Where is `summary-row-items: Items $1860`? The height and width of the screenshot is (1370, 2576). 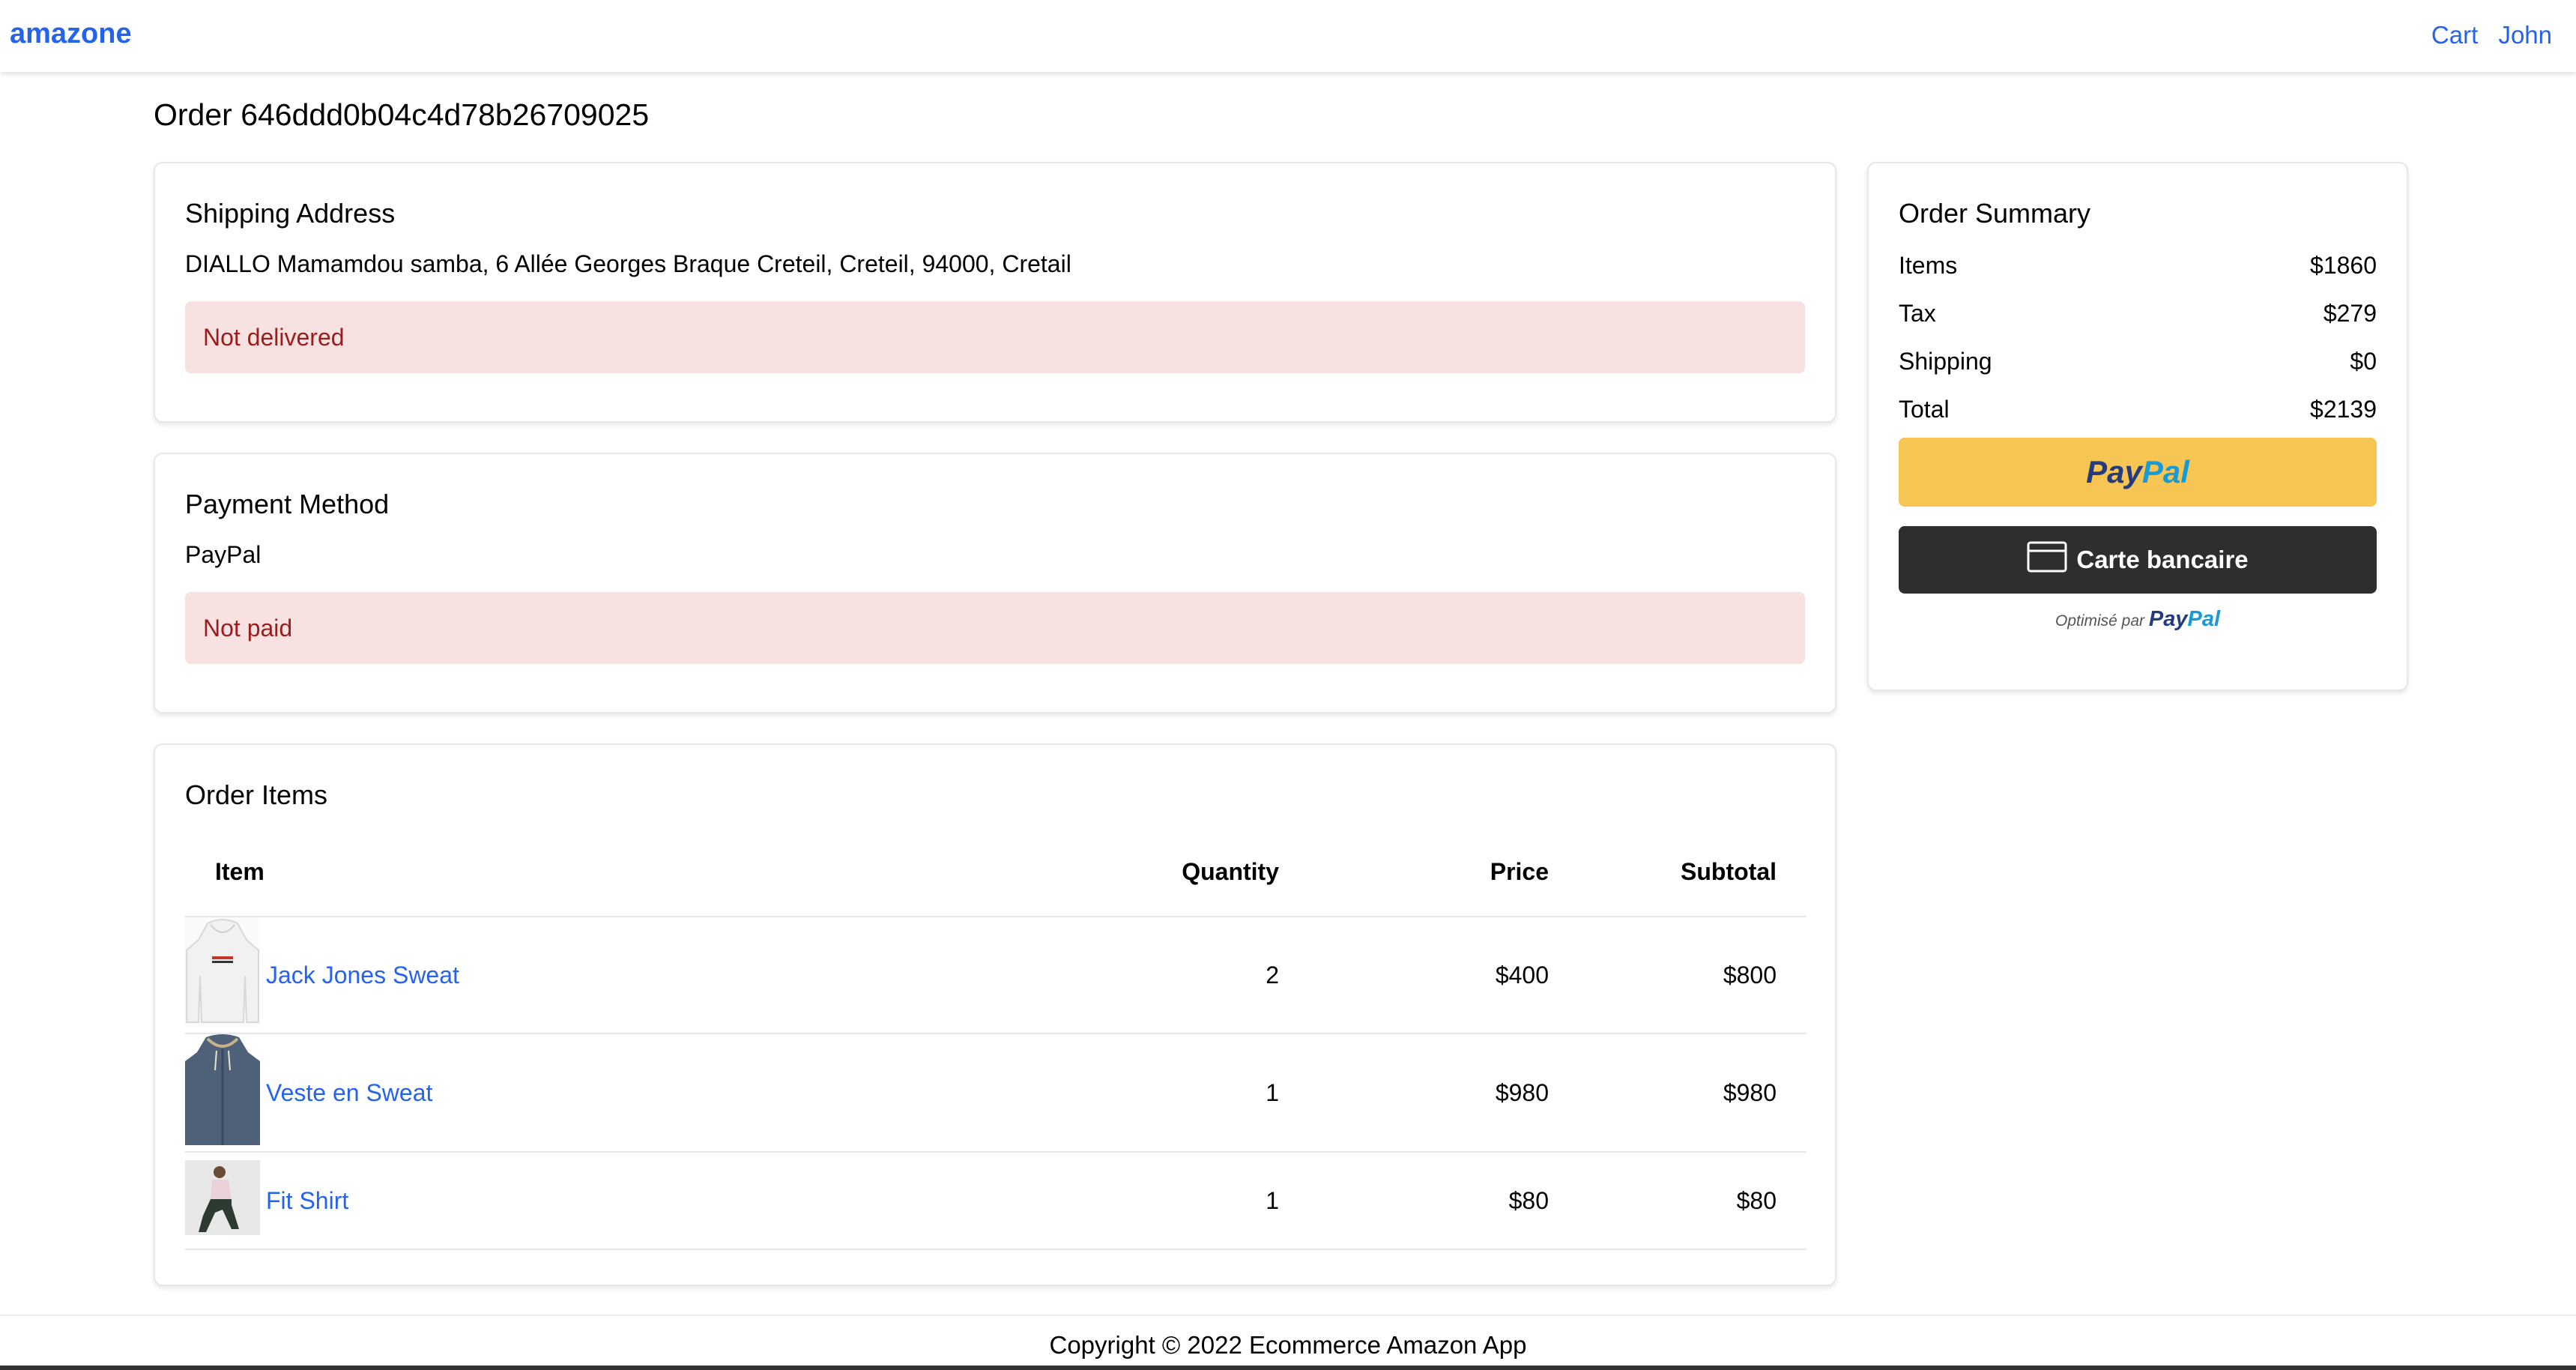 summary-row-items: Items $1860 is located at coordinates (2138, 266).